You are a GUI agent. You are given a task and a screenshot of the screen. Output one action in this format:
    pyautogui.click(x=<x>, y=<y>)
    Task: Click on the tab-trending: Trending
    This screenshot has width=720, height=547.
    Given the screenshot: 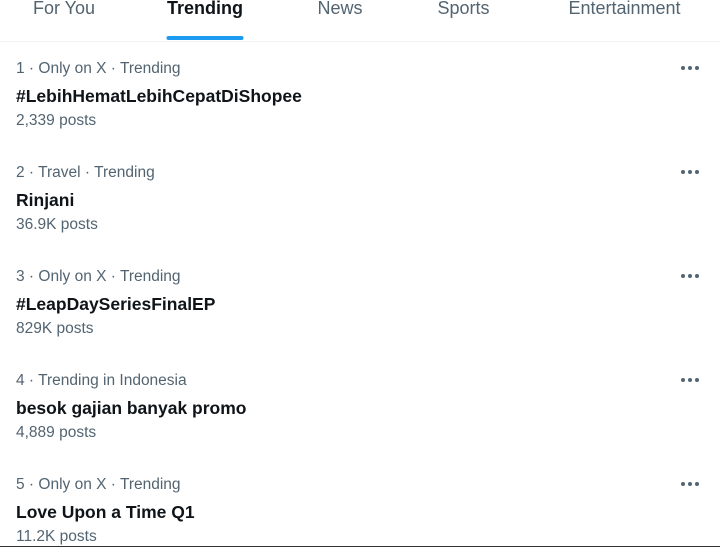 What is the action you would take?
    pyautogui.click(x=205, y=20)
    